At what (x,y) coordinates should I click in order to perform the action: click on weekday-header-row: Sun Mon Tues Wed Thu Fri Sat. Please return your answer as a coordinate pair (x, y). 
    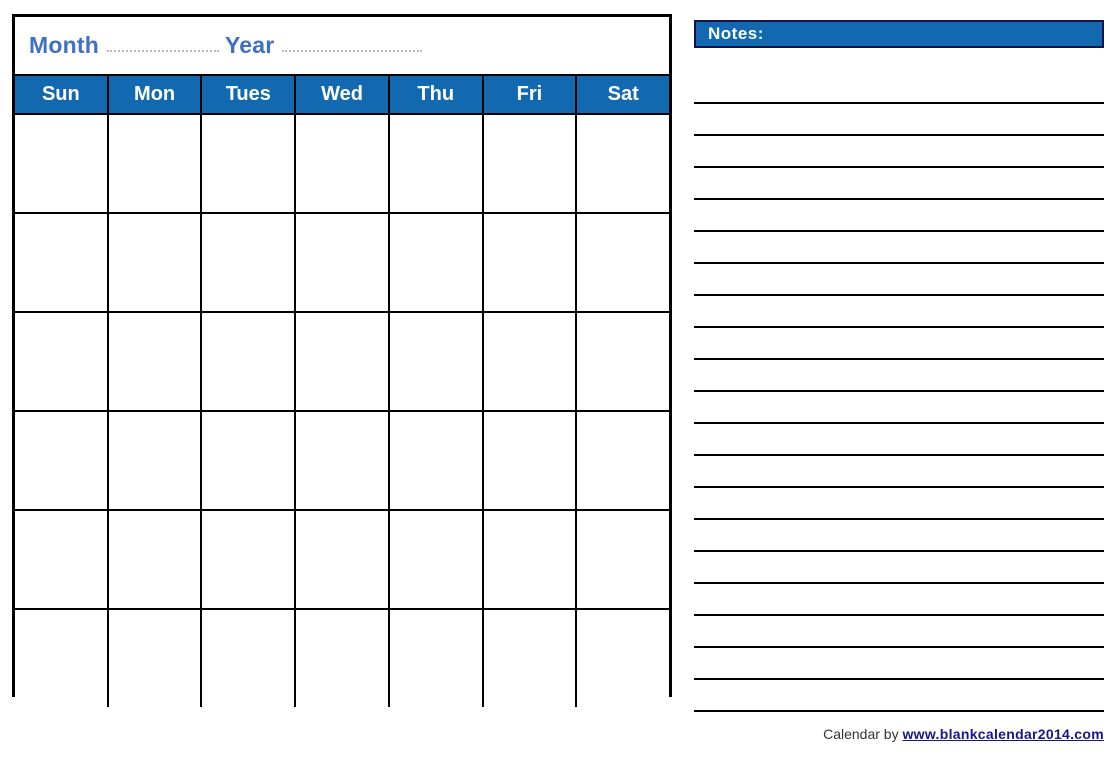
    Looking at the image, I should click on (342, 94).